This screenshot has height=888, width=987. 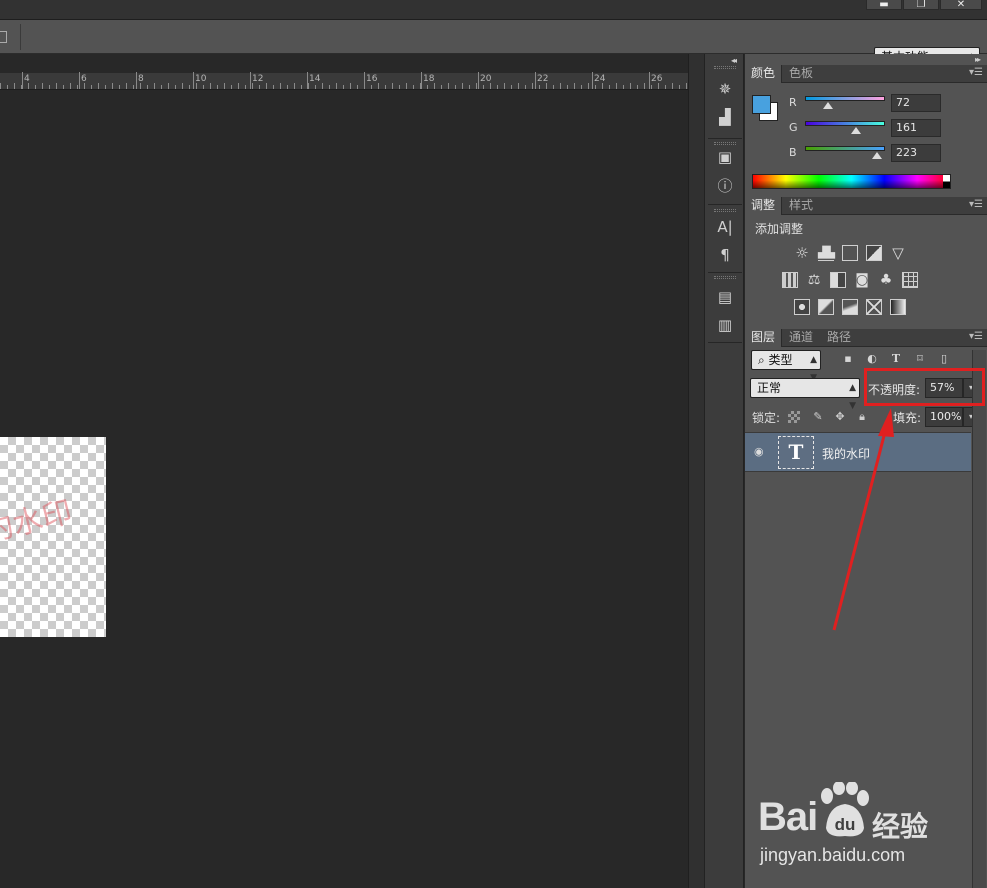 What do you see at coordinates (796, 452) in the screenshot?
I see `text-layer-thumbnail: T` at bounding box center [796, 452].